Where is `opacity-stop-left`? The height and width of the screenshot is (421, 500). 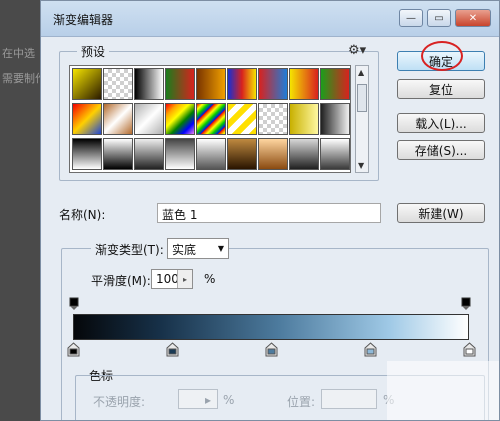
opacity-stop-left is located at coordinates (74, 304).